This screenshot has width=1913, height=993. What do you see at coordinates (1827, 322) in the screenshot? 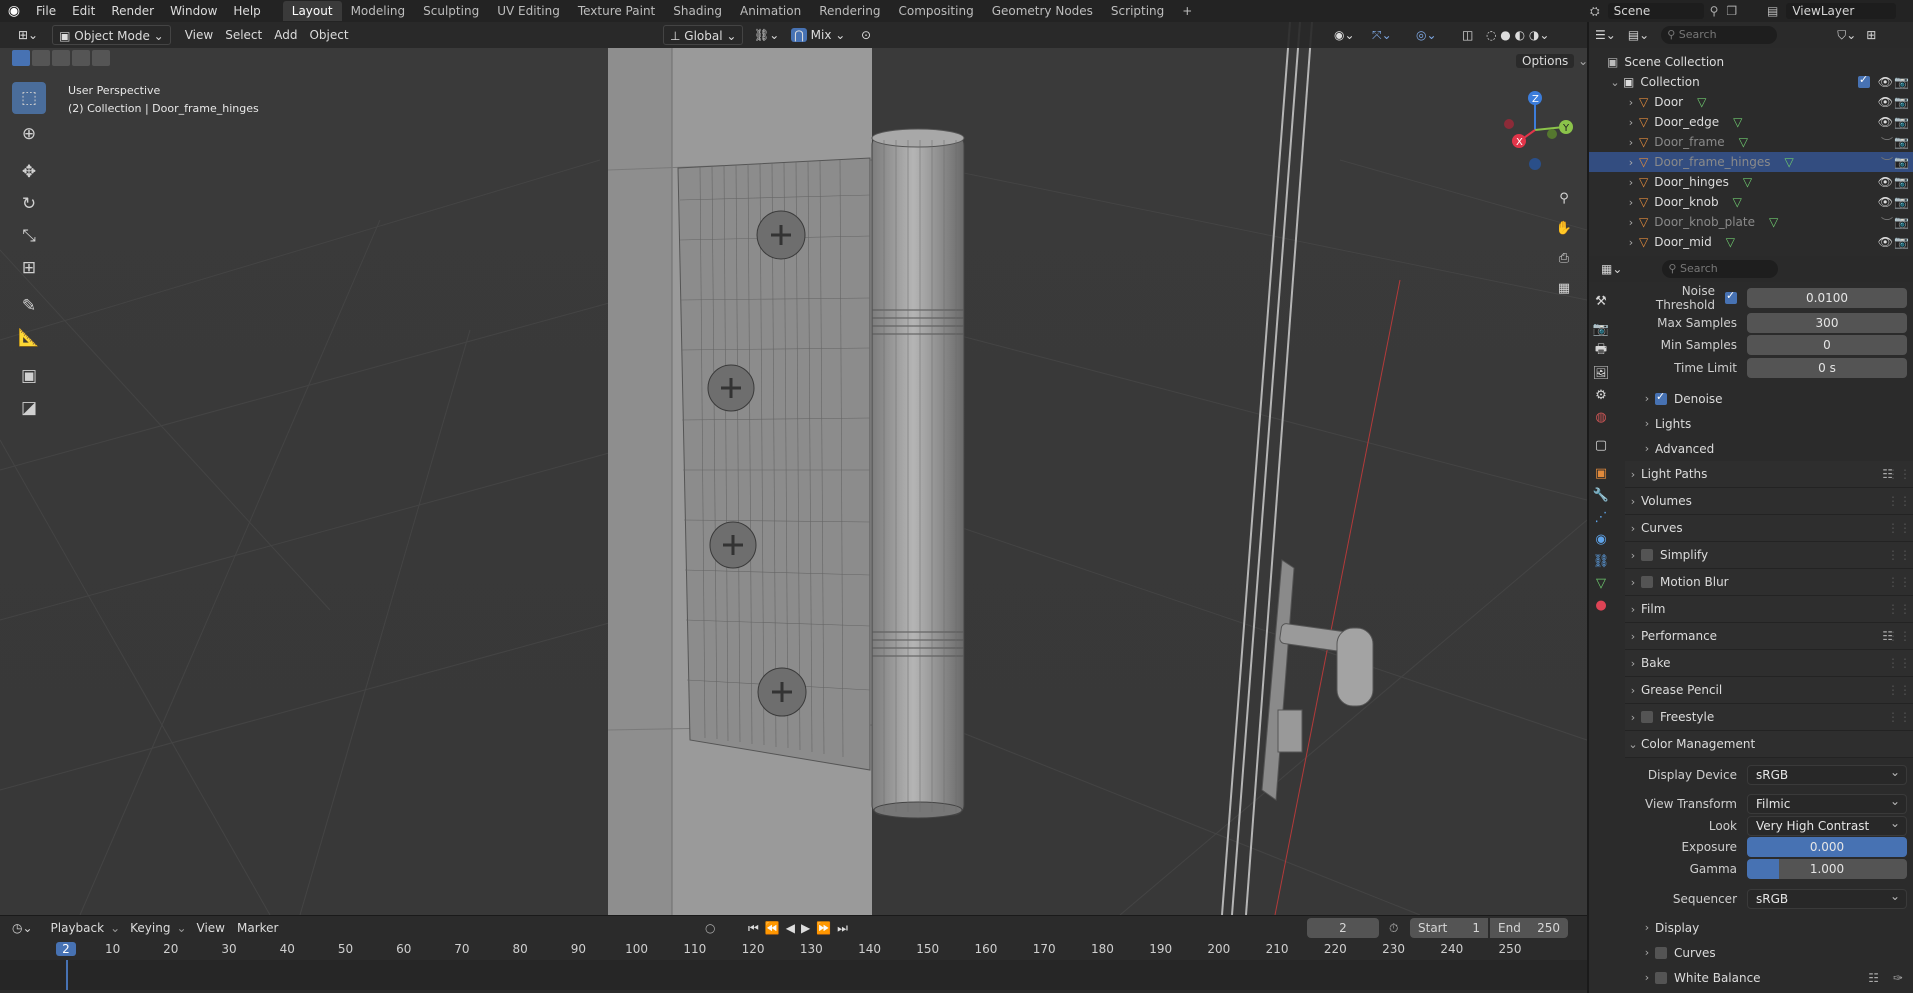
I see `max-samples-field: 300` at bounding box center [1827, 322].